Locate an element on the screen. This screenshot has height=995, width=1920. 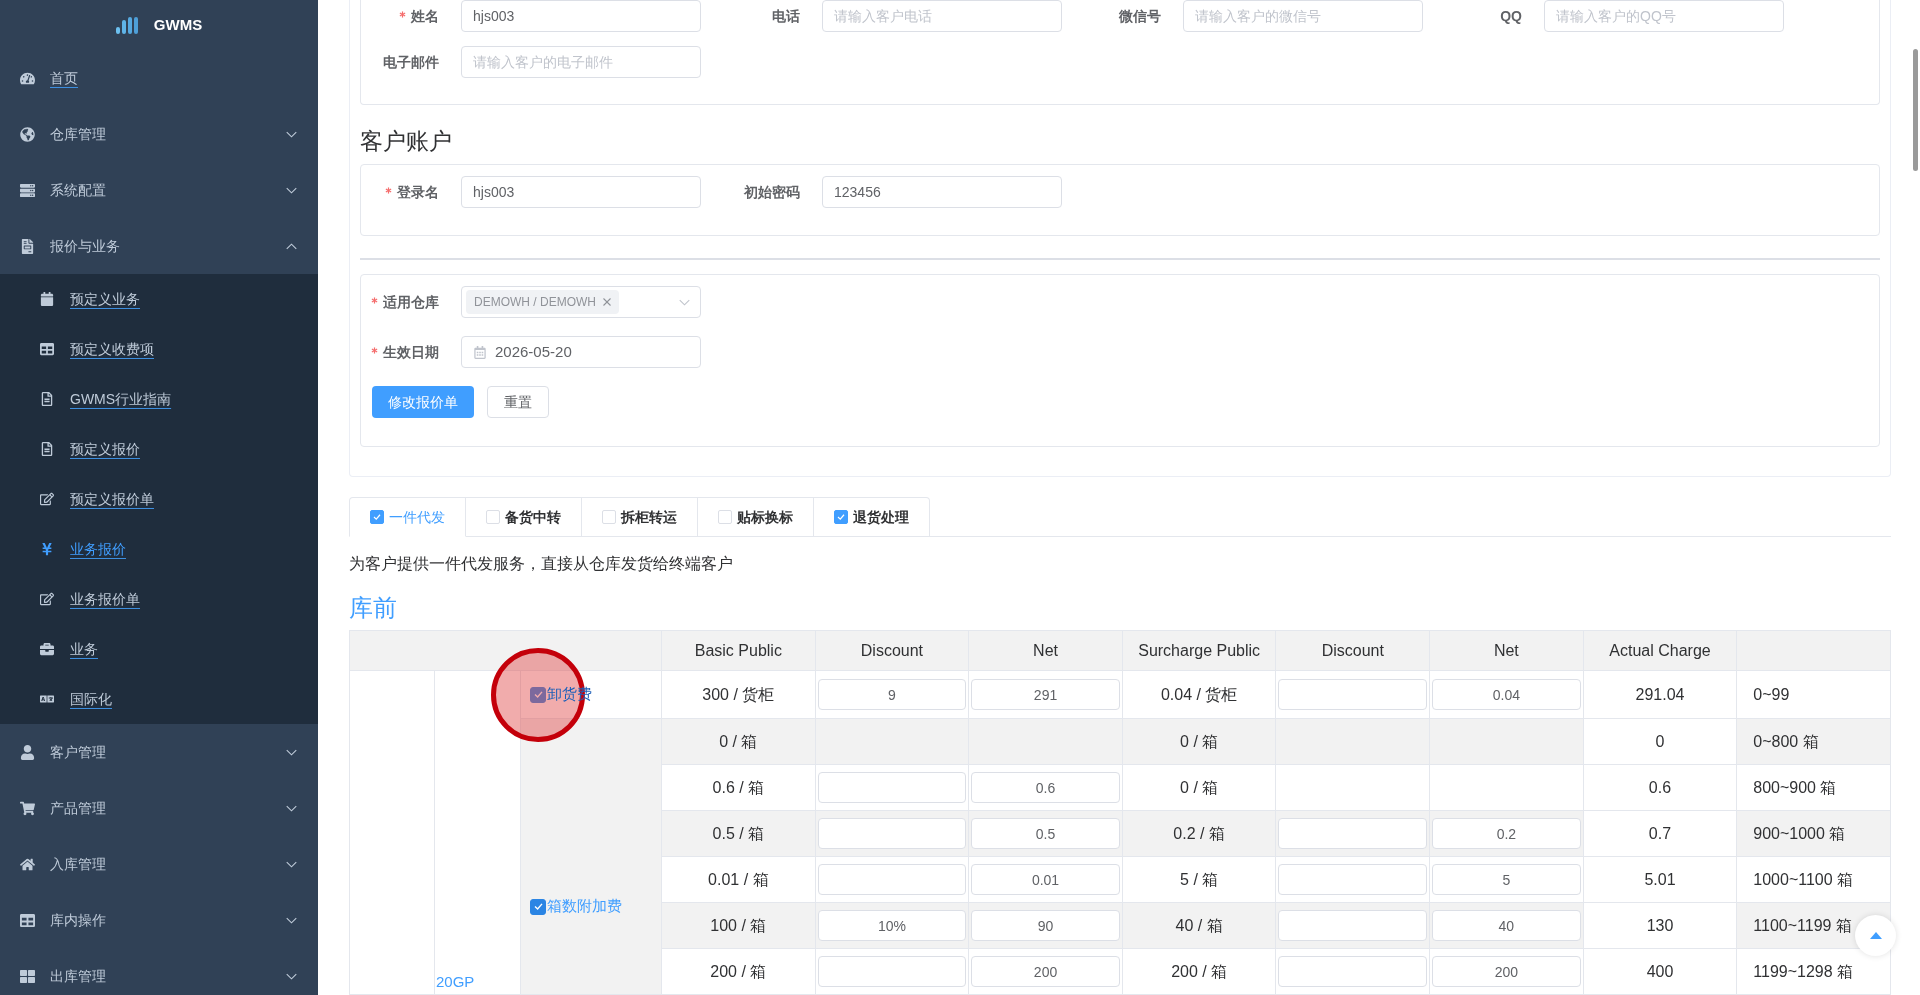
sidebar-menu-item: 仓库管理 is located at coordinates (159, 134).